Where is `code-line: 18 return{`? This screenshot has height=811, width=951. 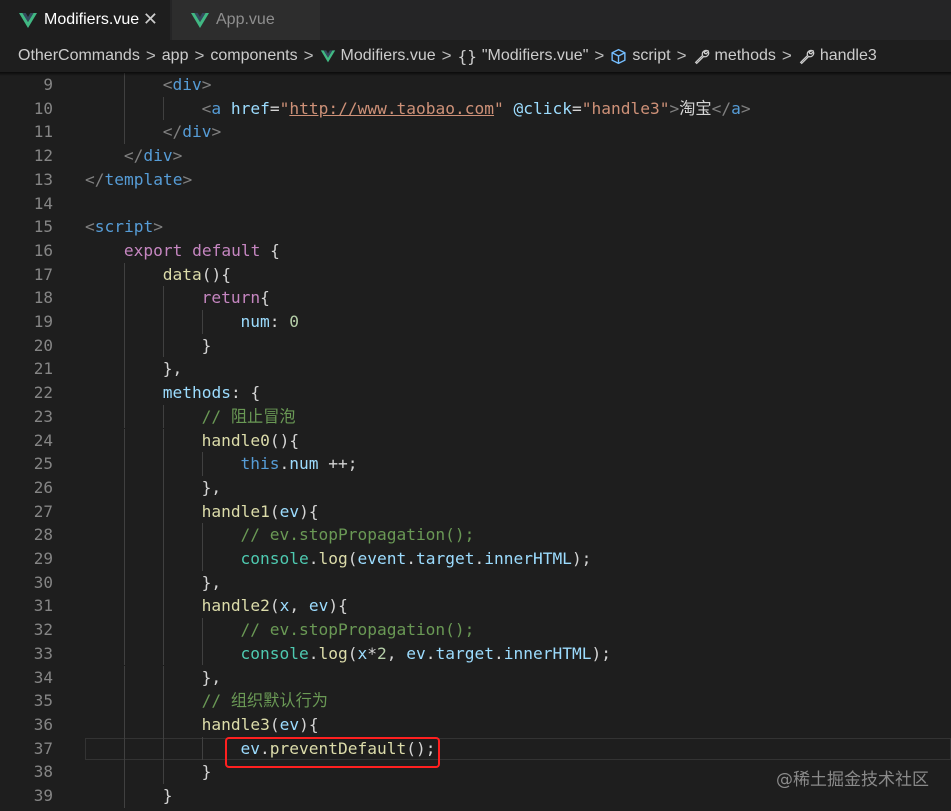
code-line: 18 return{ is located at coordinates (475, 298).